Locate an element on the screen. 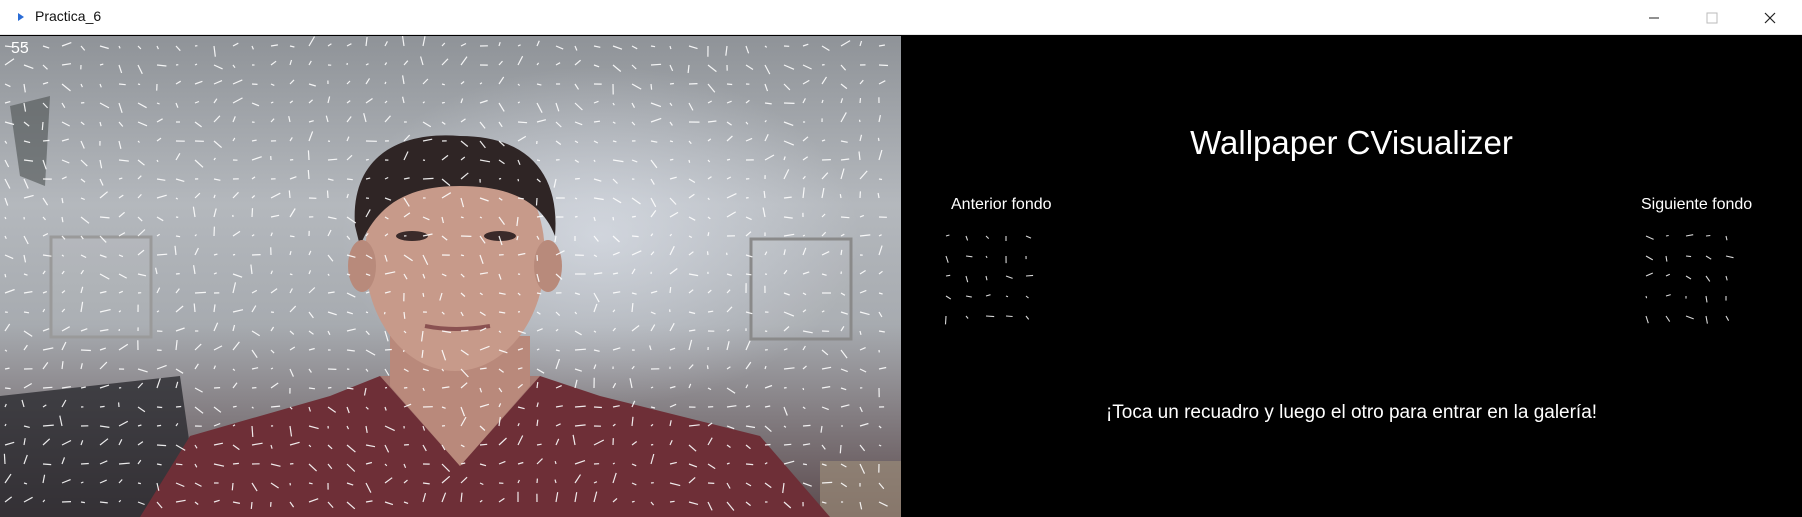  maximize-button is located at coordinates (1712, 17).